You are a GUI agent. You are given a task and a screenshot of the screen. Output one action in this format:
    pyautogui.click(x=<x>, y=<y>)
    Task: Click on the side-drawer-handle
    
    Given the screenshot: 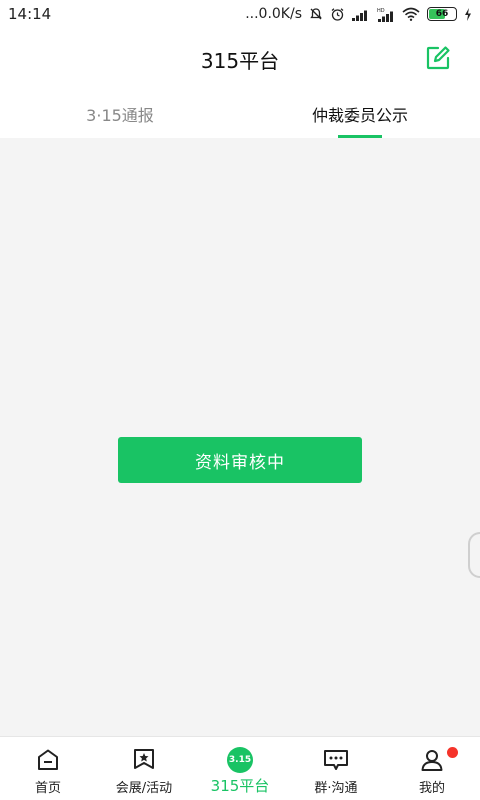 What is the action you would take?
    pyautogui.click(x=474, y=555)
    